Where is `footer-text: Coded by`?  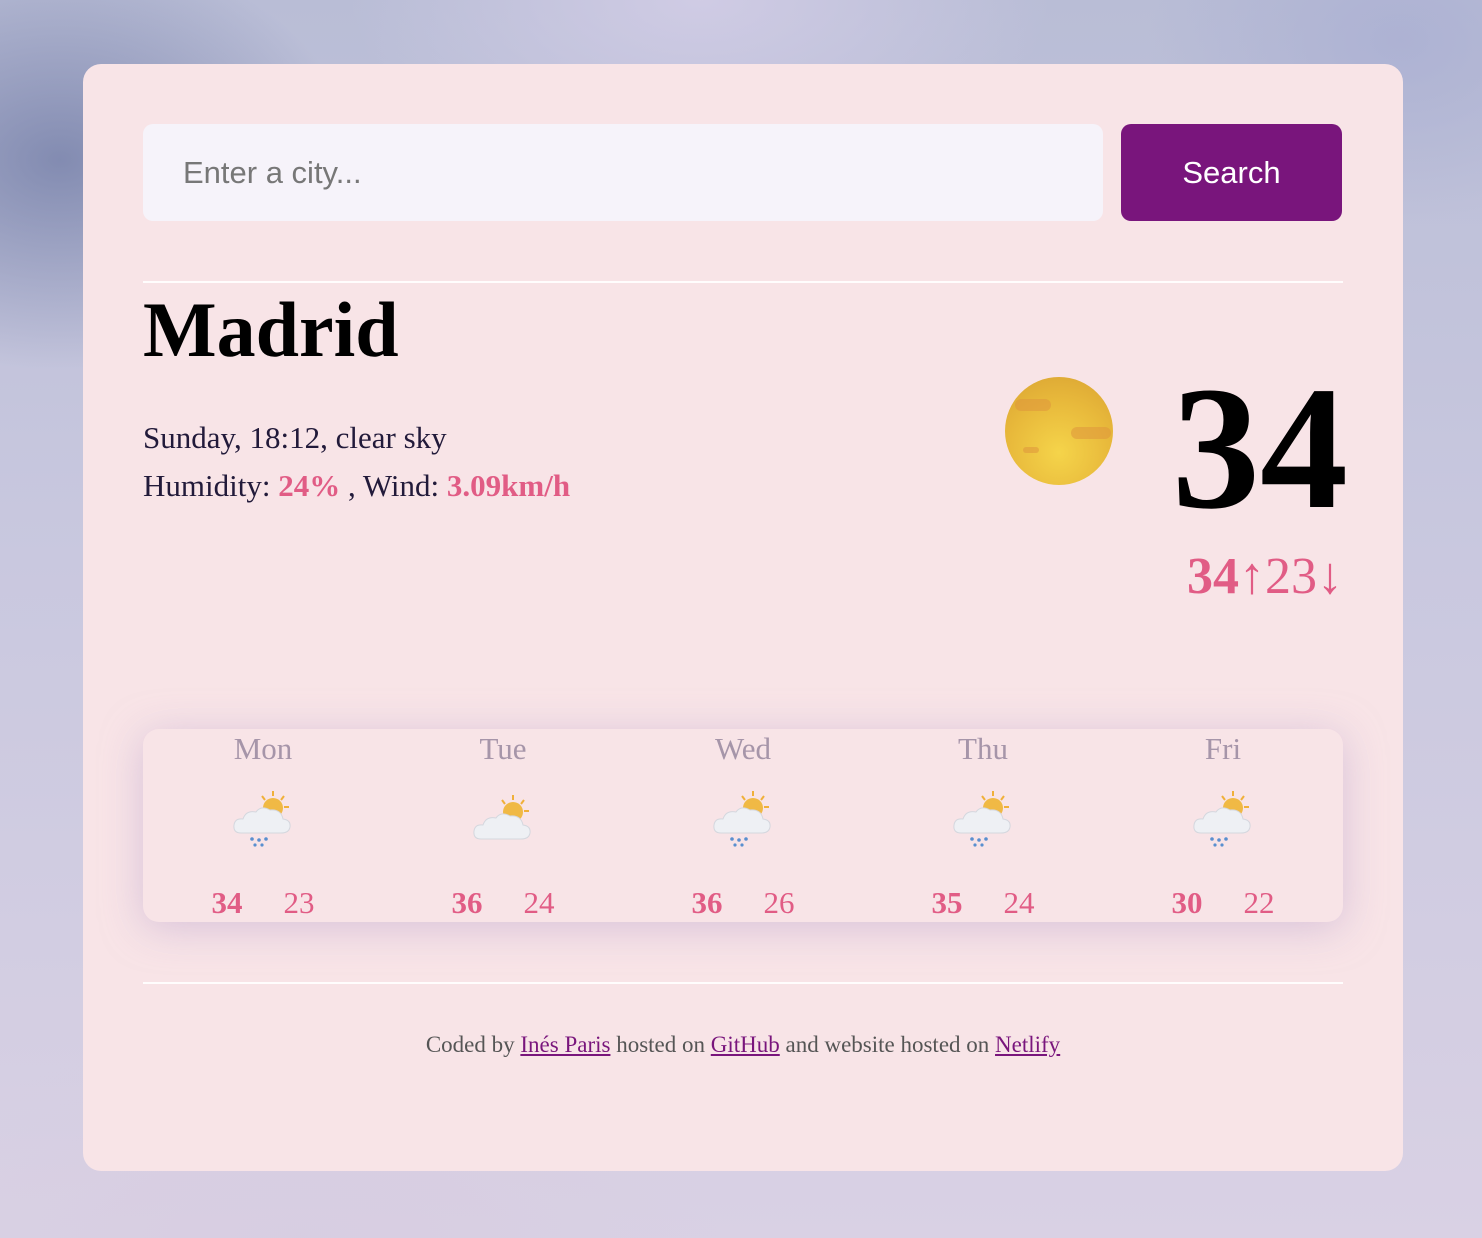
footer-text: Coded by is located at coordinates (470, 1044).